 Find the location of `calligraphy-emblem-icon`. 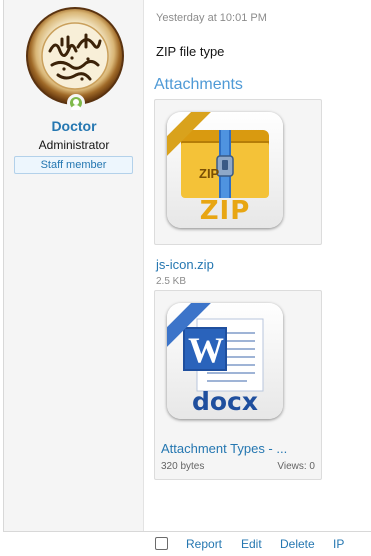

calligraphy-emblem-icon is located at coordinates (75, 56).